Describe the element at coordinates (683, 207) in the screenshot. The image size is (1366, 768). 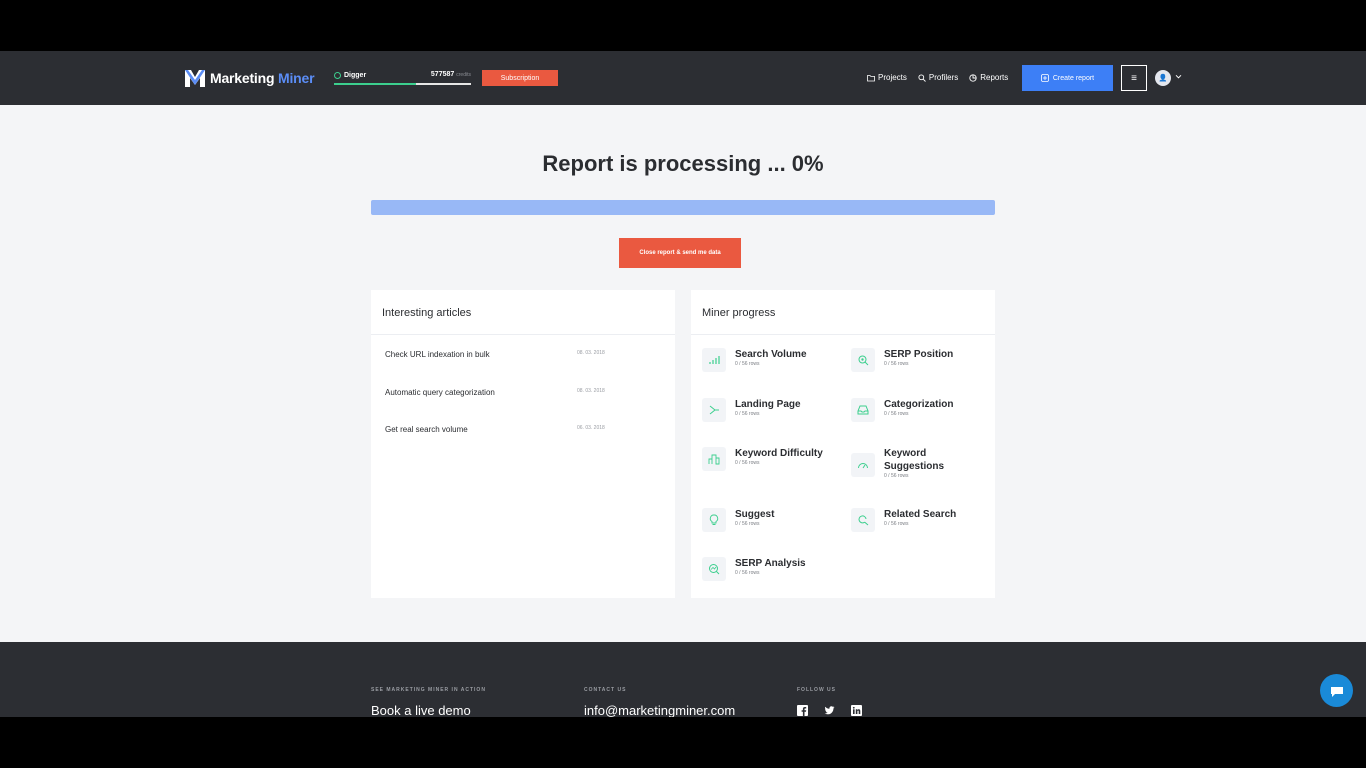
I see `report-progress-bar` at that location.